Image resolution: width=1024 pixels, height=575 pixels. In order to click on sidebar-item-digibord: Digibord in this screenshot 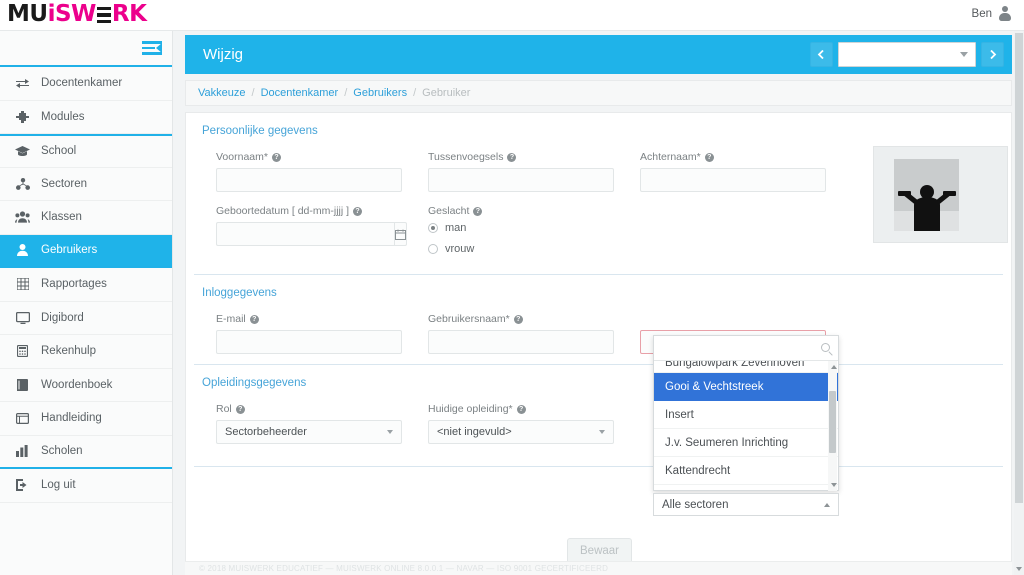, I will do `click(86, 318)`.